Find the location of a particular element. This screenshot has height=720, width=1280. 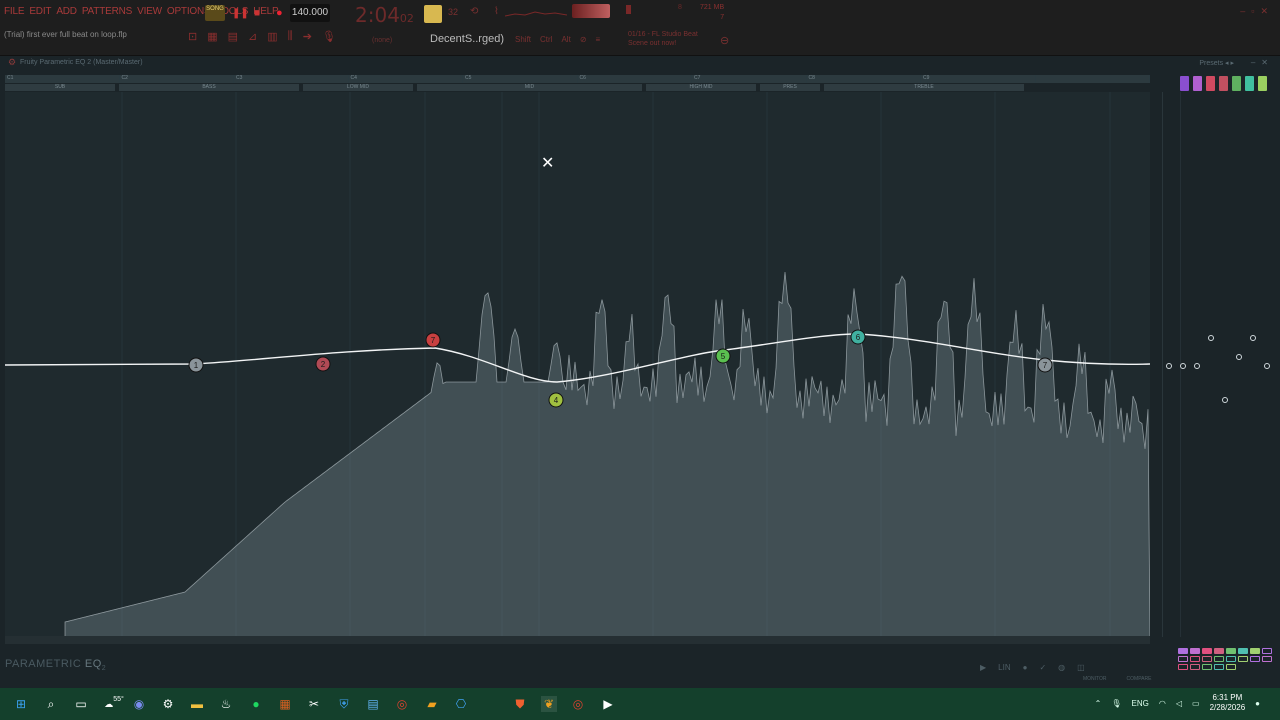

browser-icon: ⫼ is located at coordinates (290, 36).